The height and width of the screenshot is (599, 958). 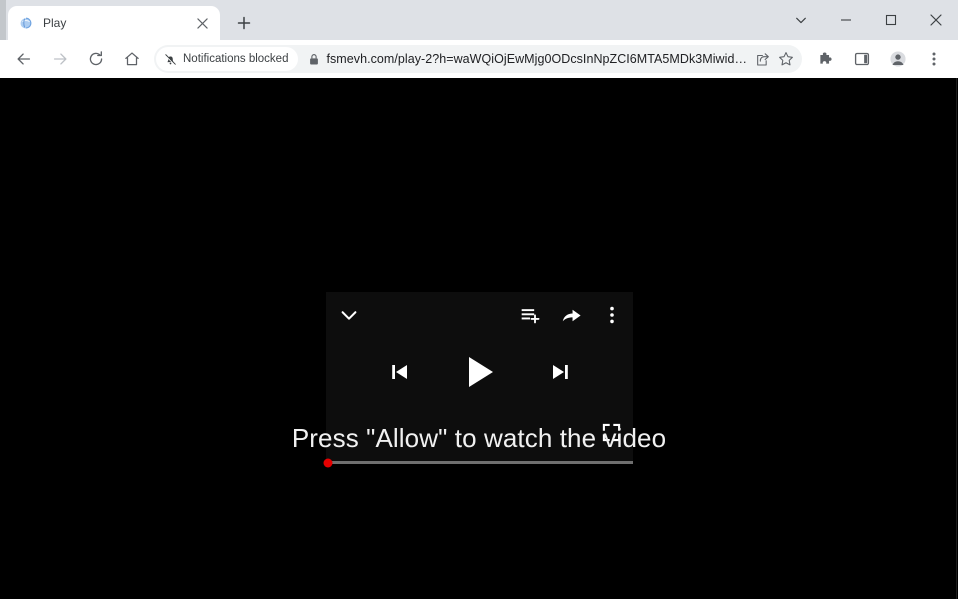 I want to click on home-button, so click(x=132, y=59).